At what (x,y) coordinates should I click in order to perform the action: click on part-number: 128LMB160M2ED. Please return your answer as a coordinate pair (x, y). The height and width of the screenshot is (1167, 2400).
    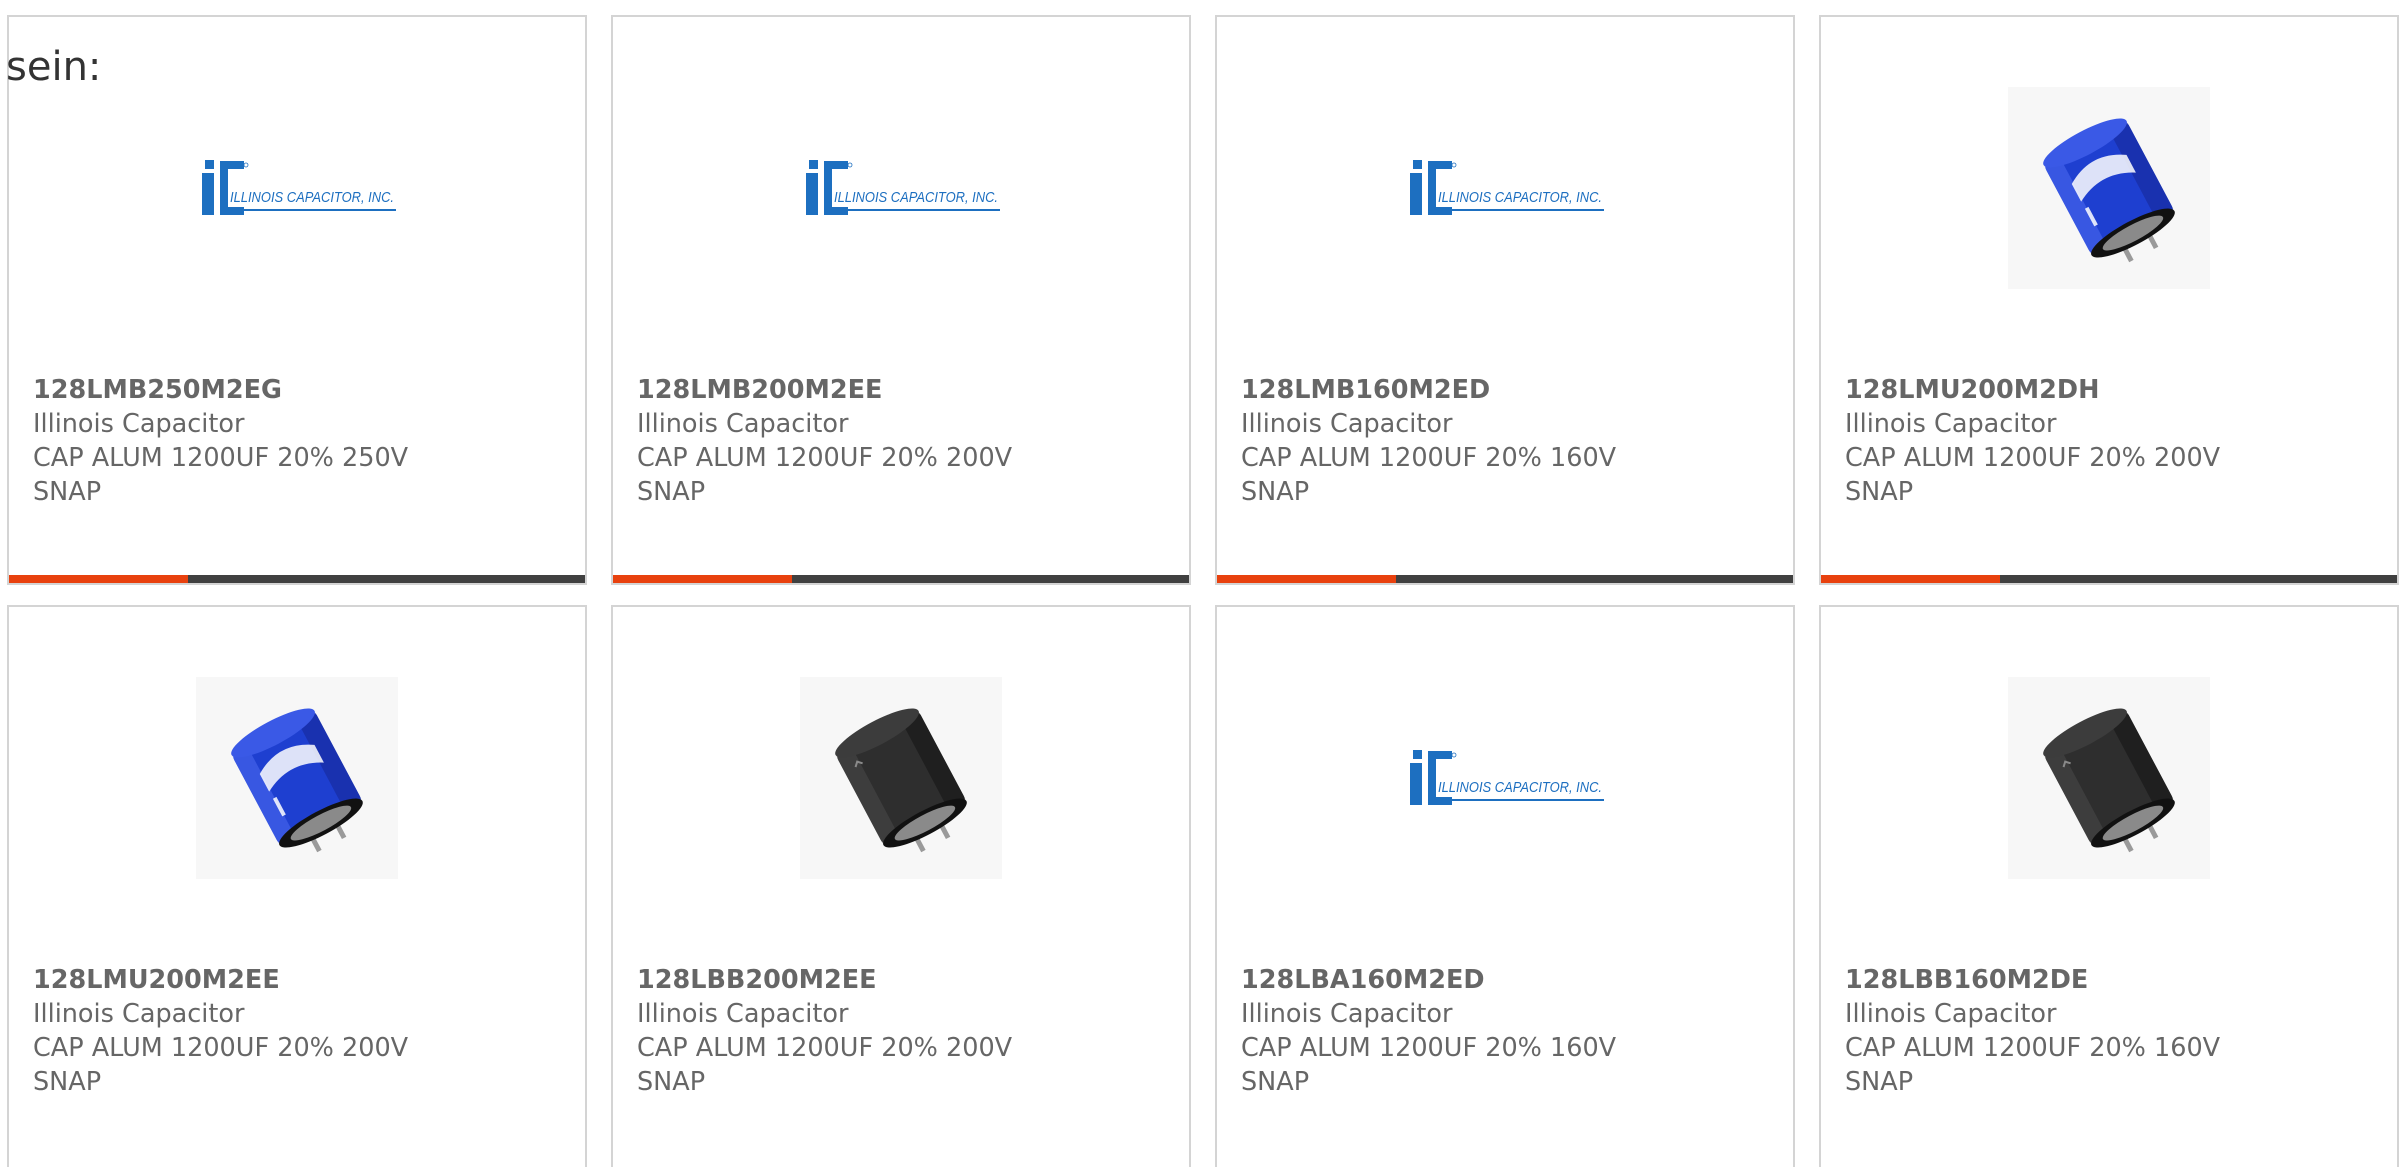
    Looking at the image, I should click on (1509, 390).